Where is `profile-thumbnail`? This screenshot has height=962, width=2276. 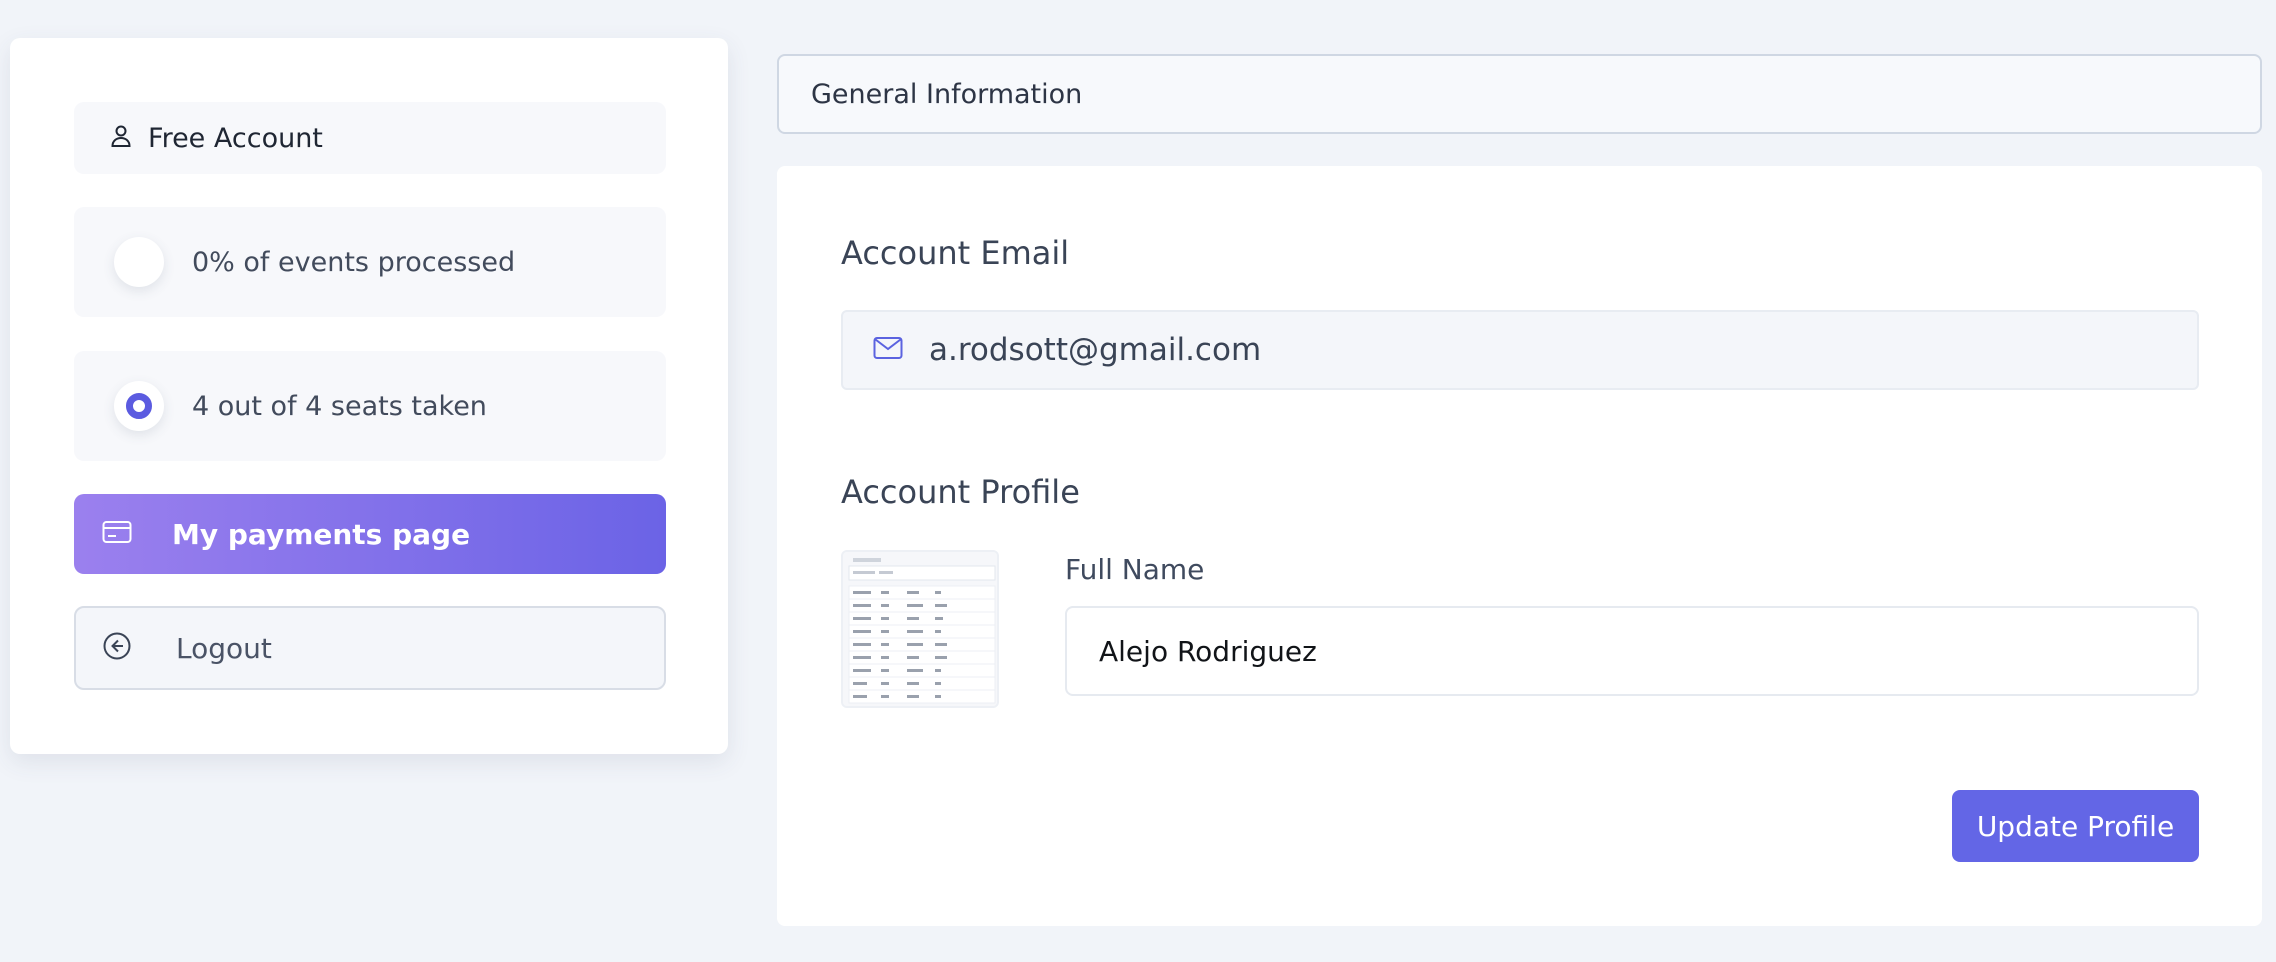
profile-thumbnail is located at coordinates (920, 629).